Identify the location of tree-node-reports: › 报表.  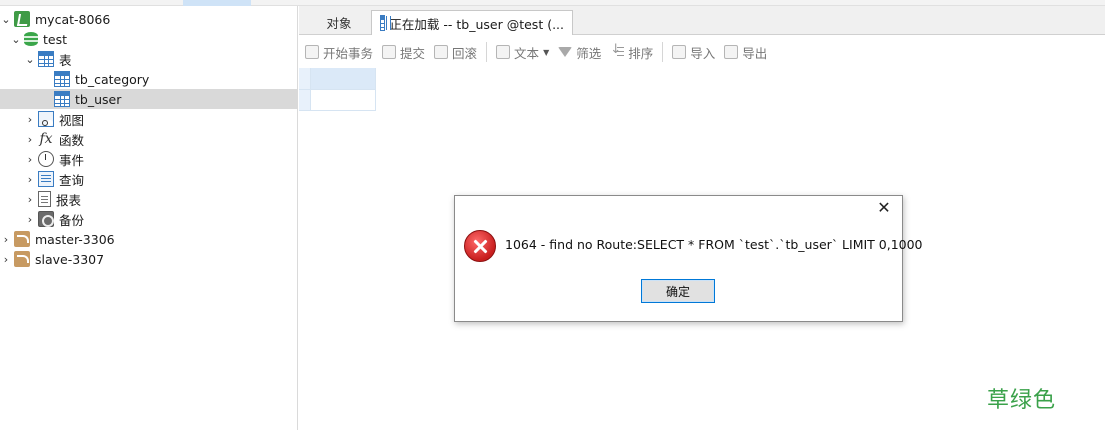
(149, 199).